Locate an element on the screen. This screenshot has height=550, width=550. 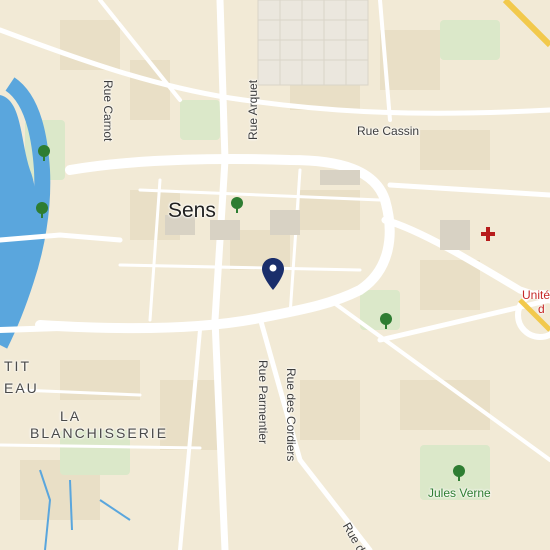
grid-block is located at coordinates (313, 43).